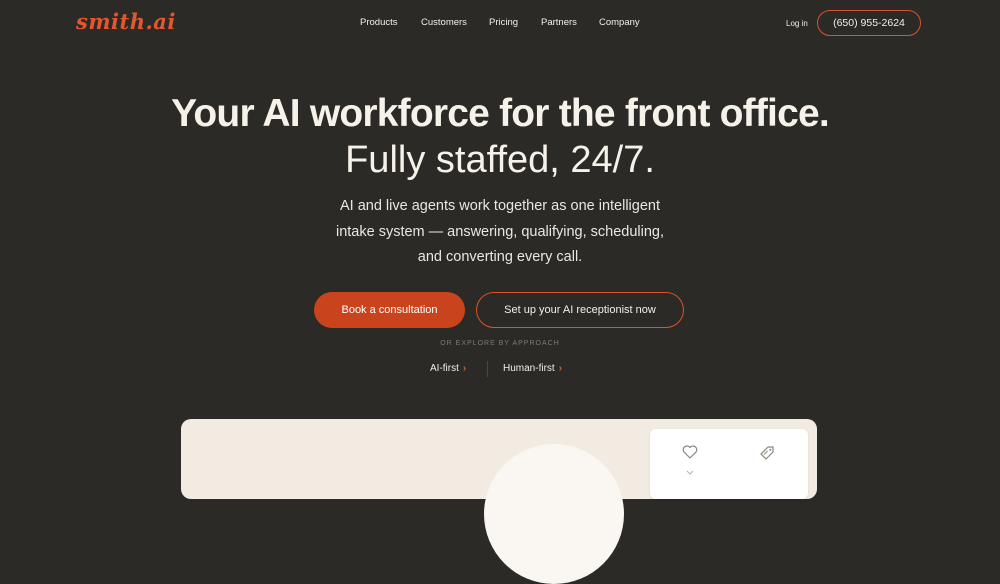  I want to click on smith-ai-logo: smith.ai, so click(126, 21).